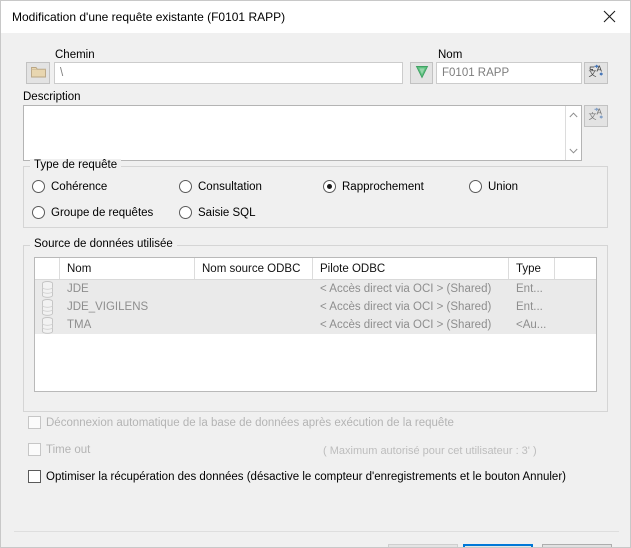  I want to click on radio-saisie-sql: Saisie SQL, so click(217, 212).